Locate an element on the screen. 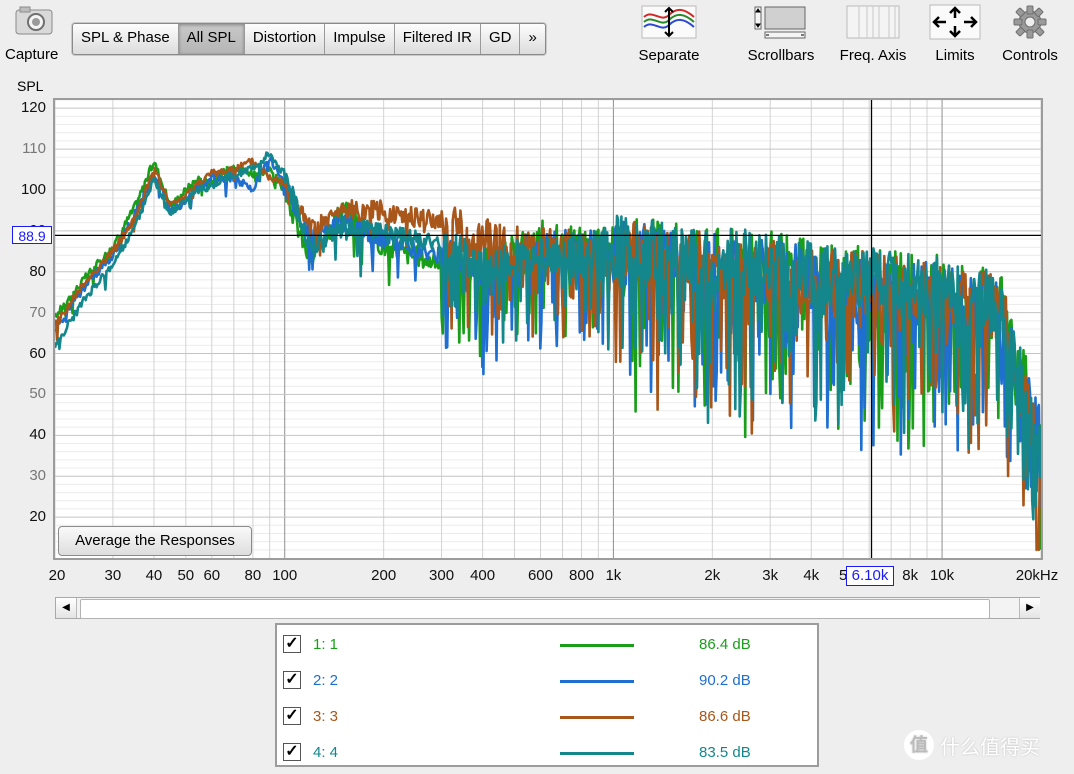  watermark-text: 什么值得买 is located at coordinates (990, 747).